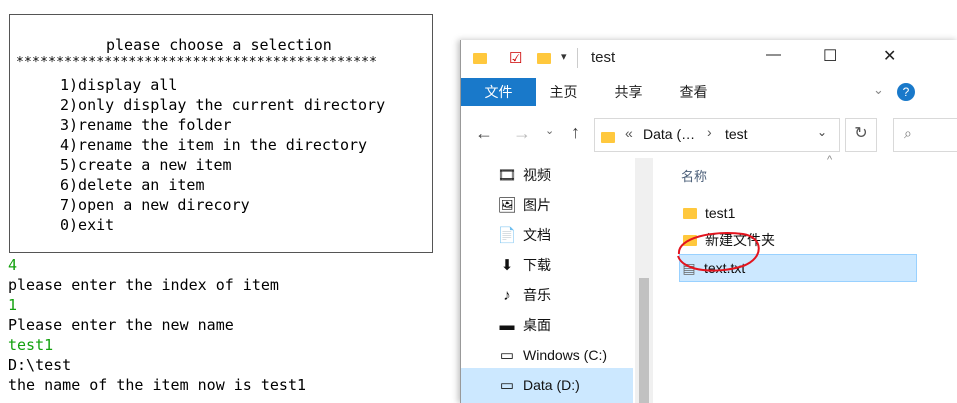  Describe the element at coordinates (720, 213) in the screenshot. I see `file-name: test1` at that location.